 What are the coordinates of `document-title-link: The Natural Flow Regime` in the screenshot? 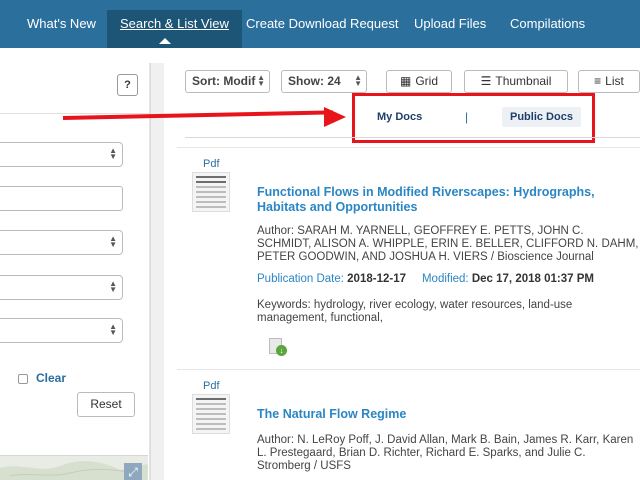 It's located at (442, 414).